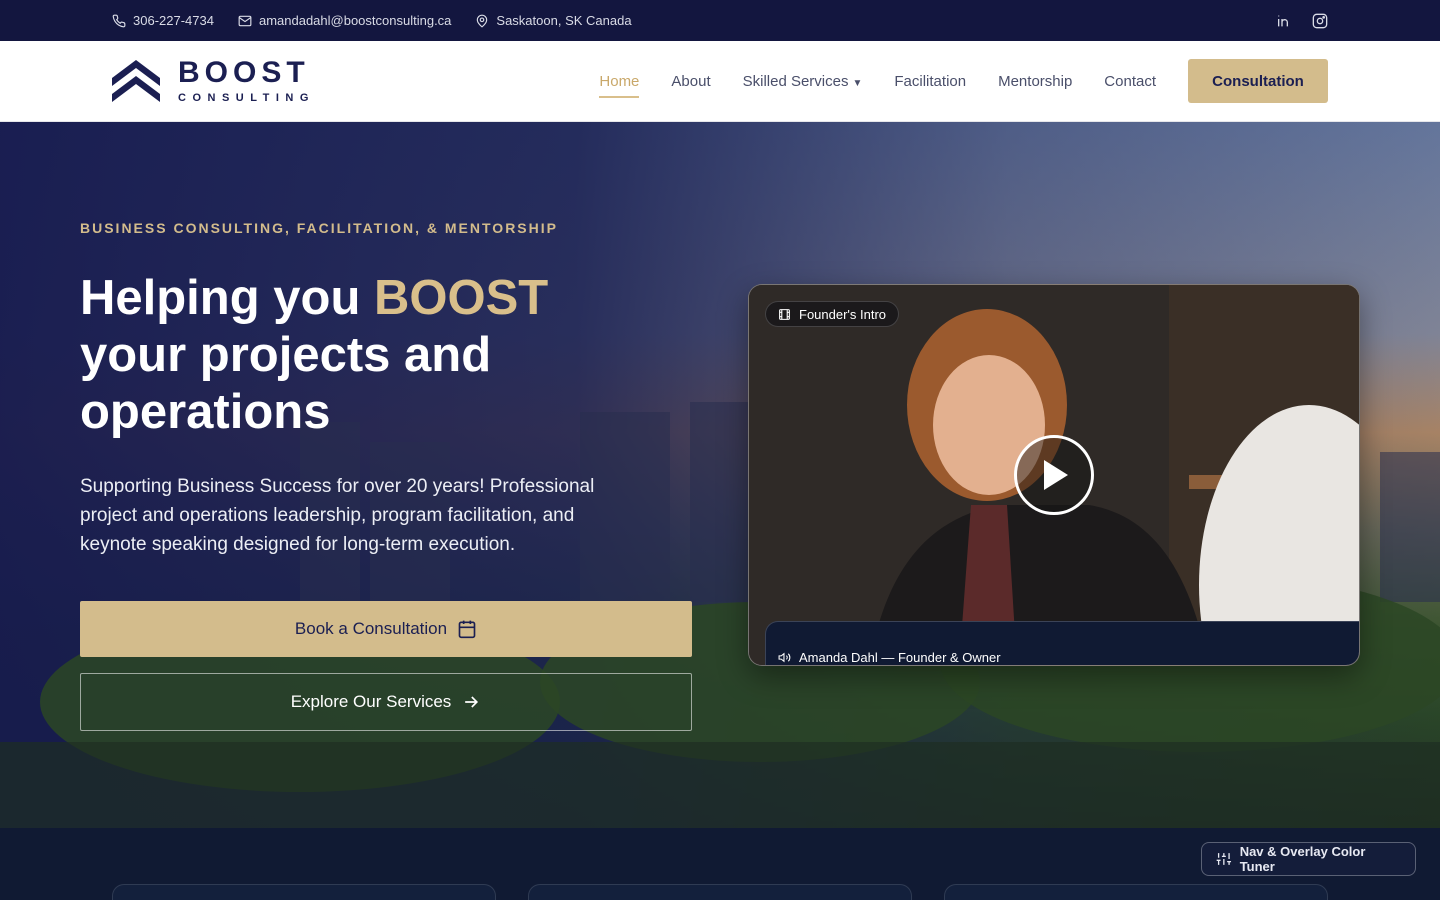  Describe the element at coordinates (371, 628) in the screenshot. I see `book-consultation-label: Book a Consultation` at that location.